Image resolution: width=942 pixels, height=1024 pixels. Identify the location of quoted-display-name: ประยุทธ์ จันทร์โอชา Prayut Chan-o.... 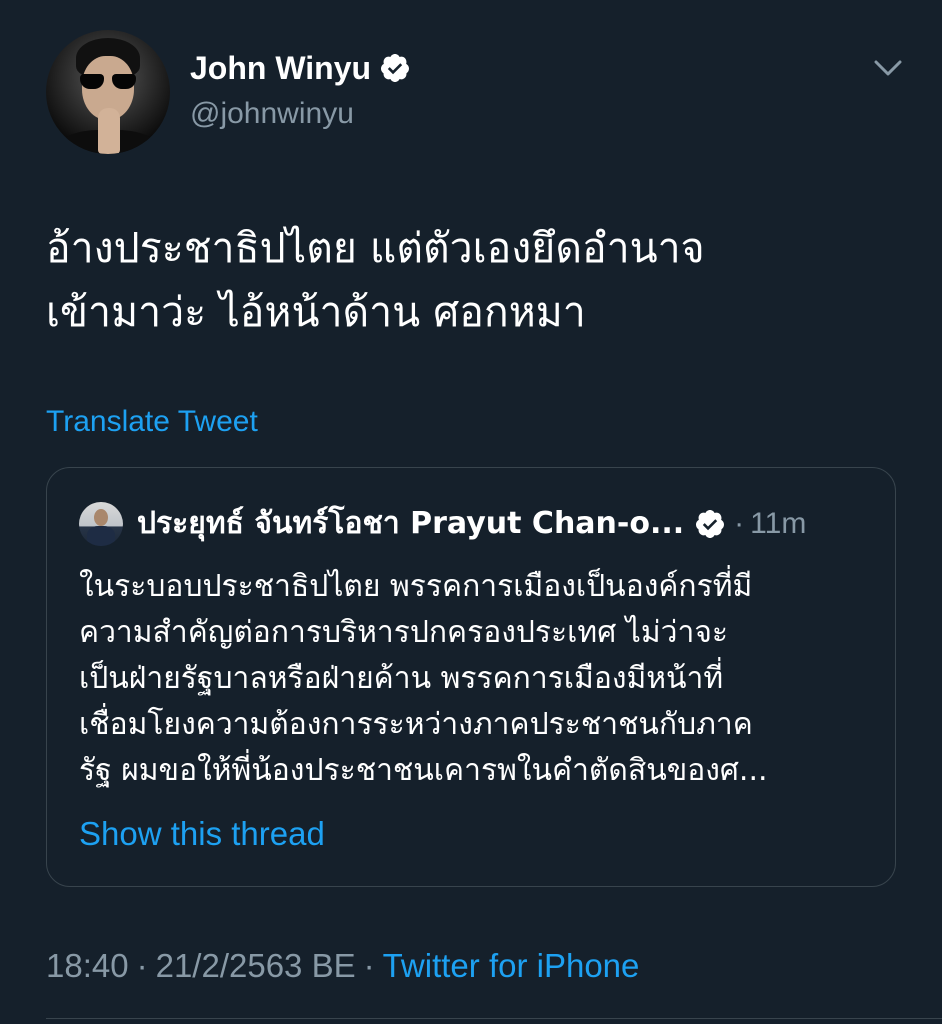
(411, 523).